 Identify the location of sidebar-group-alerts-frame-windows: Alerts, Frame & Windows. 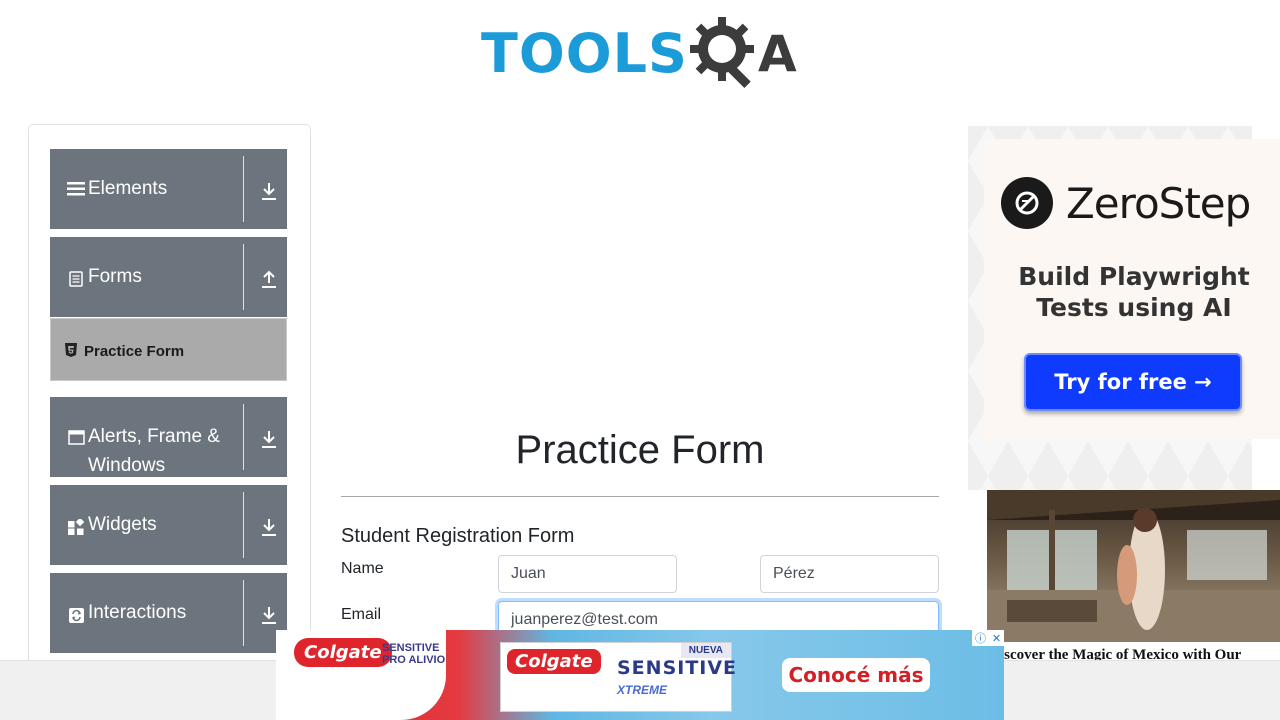
(168, 437).